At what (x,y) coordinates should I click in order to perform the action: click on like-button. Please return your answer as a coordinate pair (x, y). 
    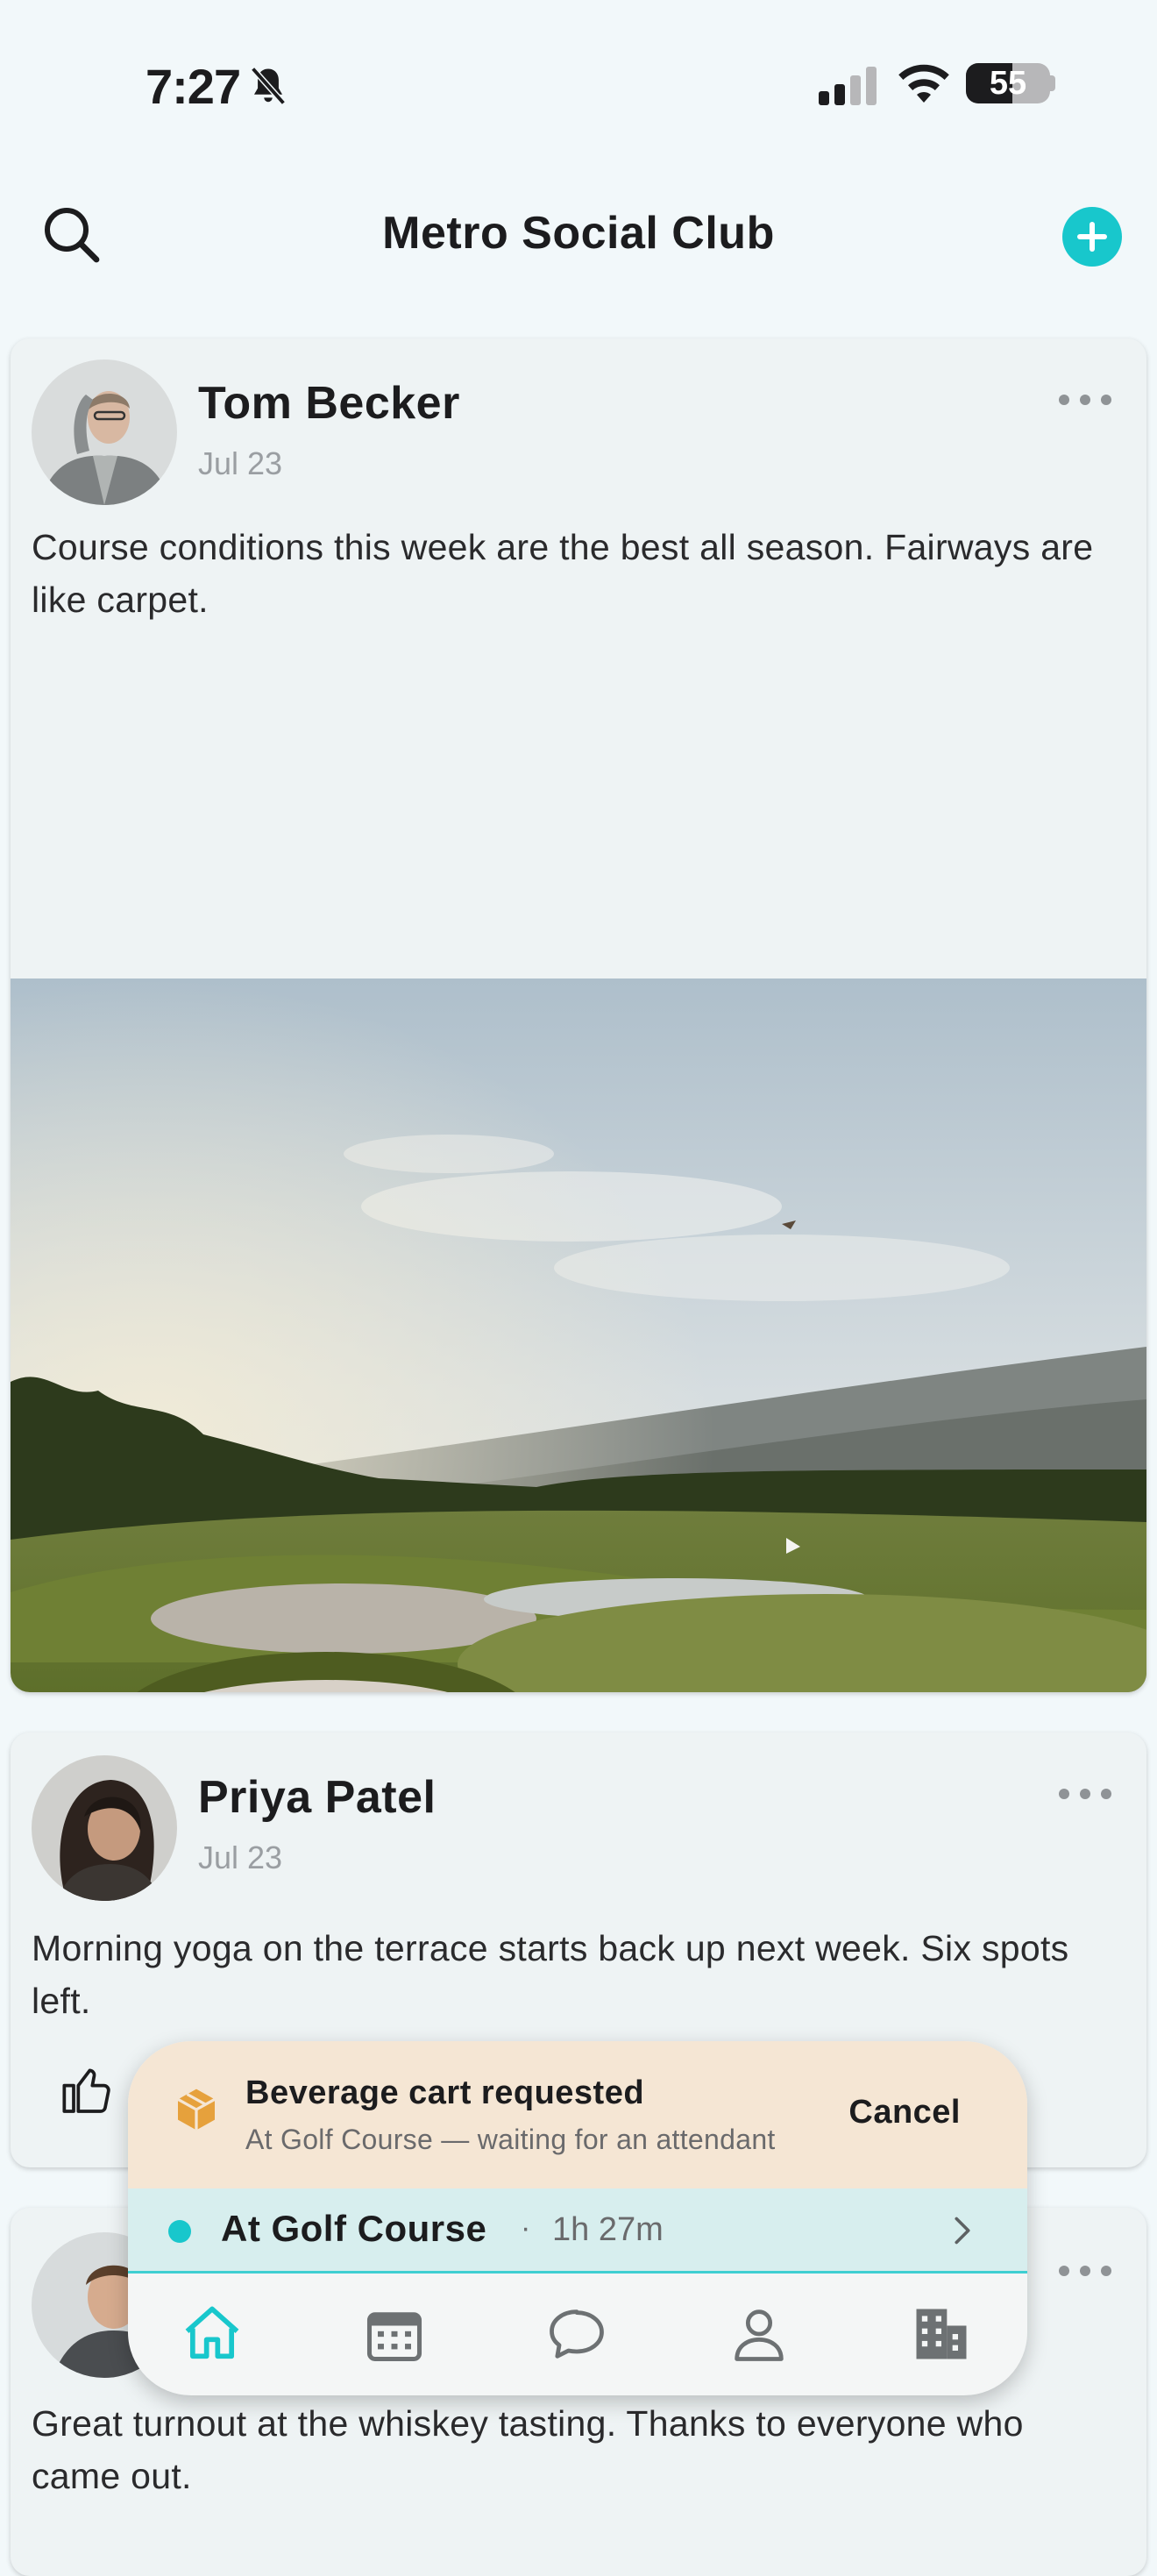
    Looking at the image, I should click on (88, 2090).